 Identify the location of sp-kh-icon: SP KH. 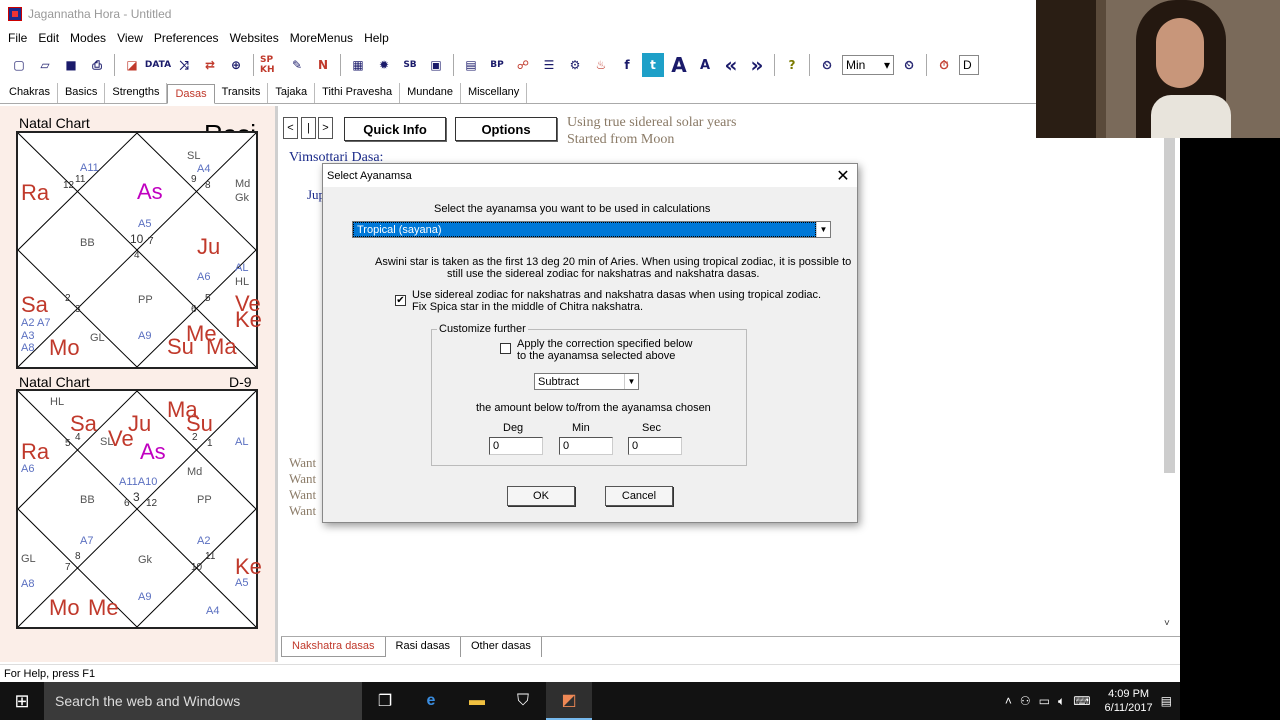
(271, 65).